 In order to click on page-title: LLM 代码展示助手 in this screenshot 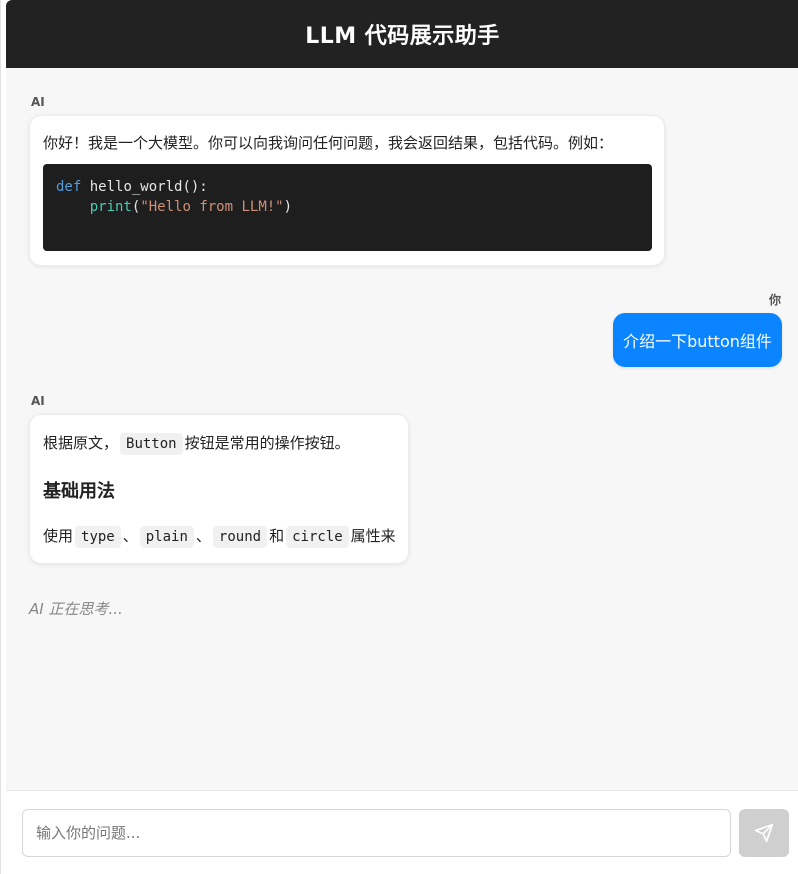, I will do `click(402, 36)`.